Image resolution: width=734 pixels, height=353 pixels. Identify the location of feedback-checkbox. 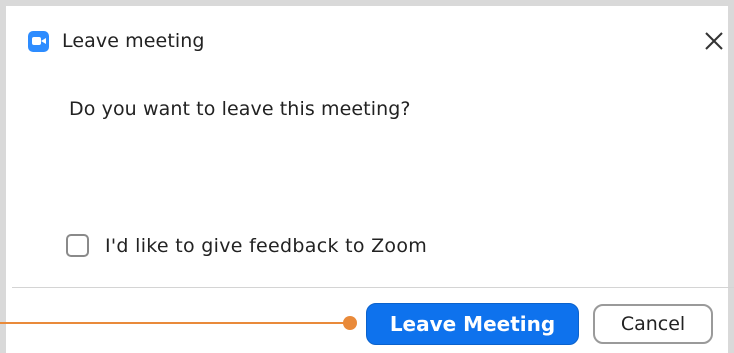
(77, 245).